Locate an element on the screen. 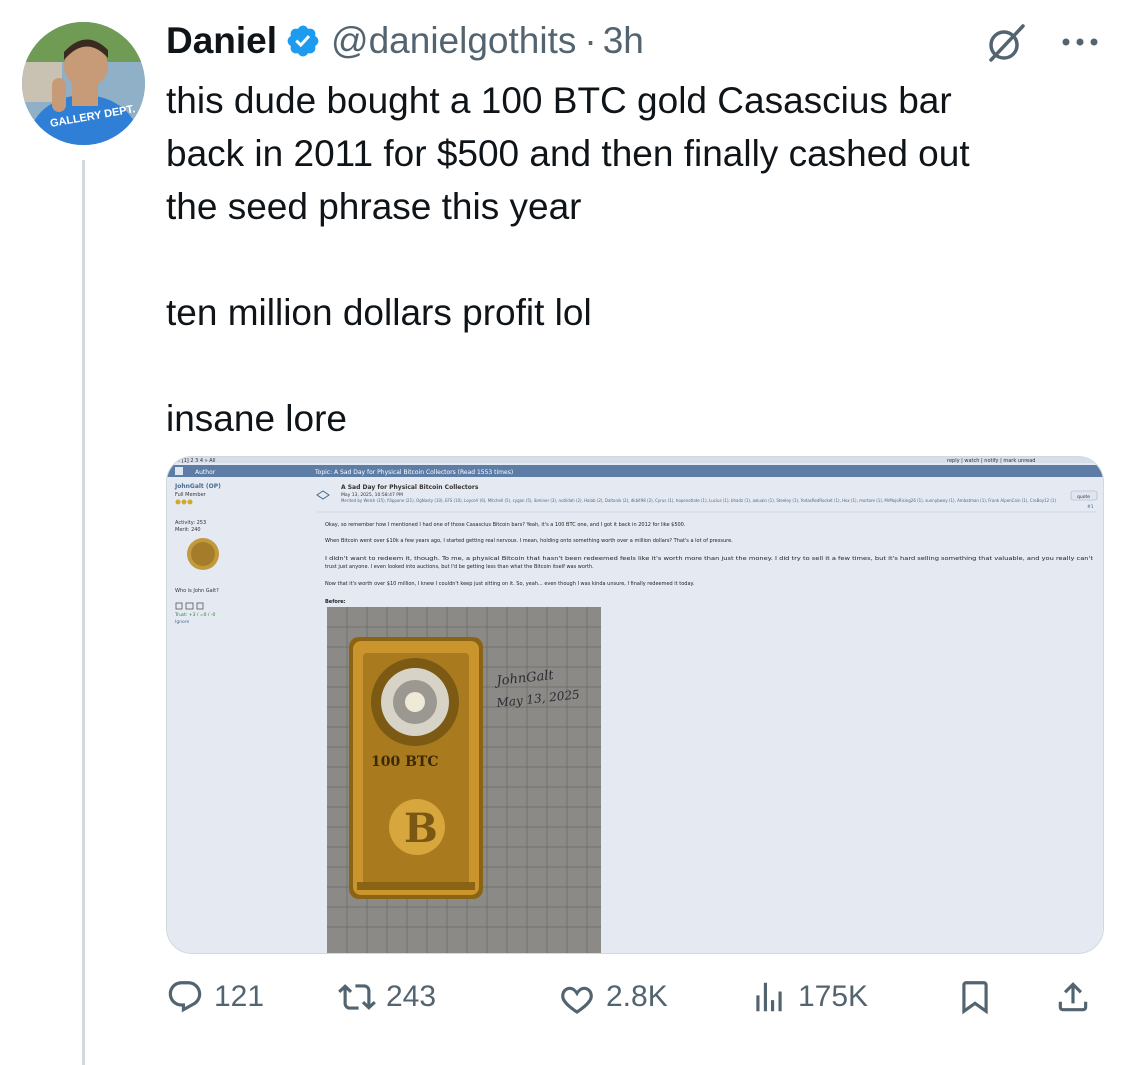 This screenshot has width=1125, height=1065. share-icon is located at coordinates (1073, 997).